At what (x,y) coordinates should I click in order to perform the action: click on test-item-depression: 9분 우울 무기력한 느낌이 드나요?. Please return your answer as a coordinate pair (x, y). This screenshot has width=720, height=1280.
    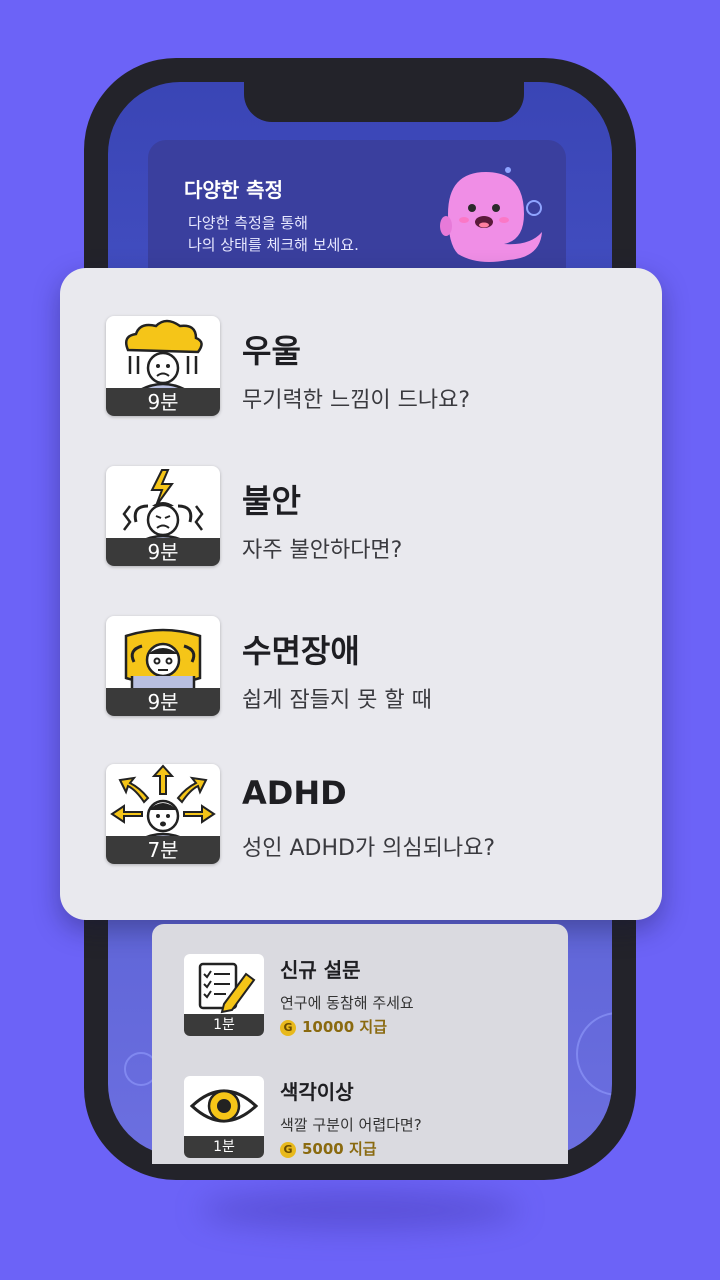
    Looking at the image, I should click on (366, 368).